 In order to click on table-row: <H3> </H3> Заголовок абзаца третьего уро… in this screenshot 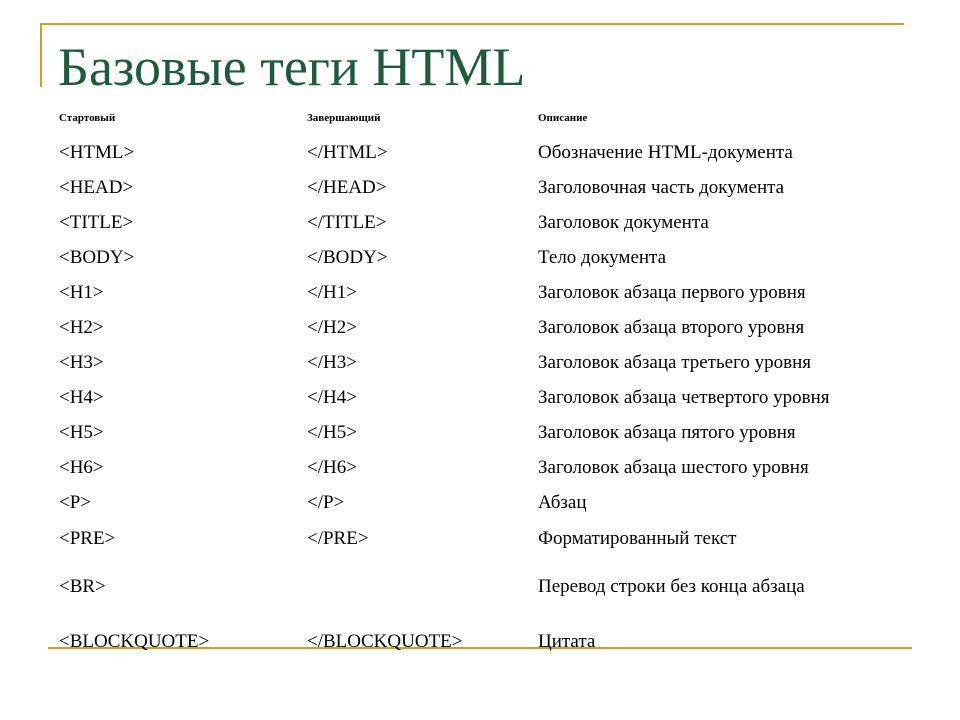, I will do `click(489, 363)`.